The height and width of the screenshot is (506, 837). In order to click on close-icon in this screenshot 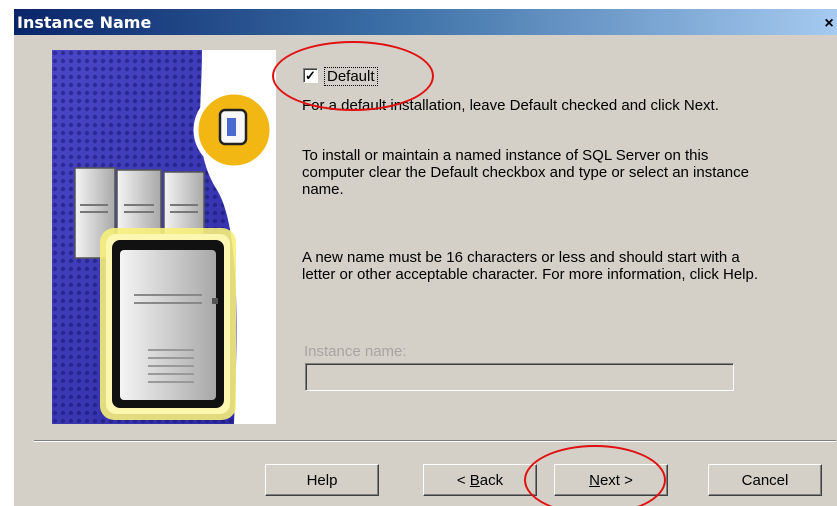, I will do `click(829, 24)`.